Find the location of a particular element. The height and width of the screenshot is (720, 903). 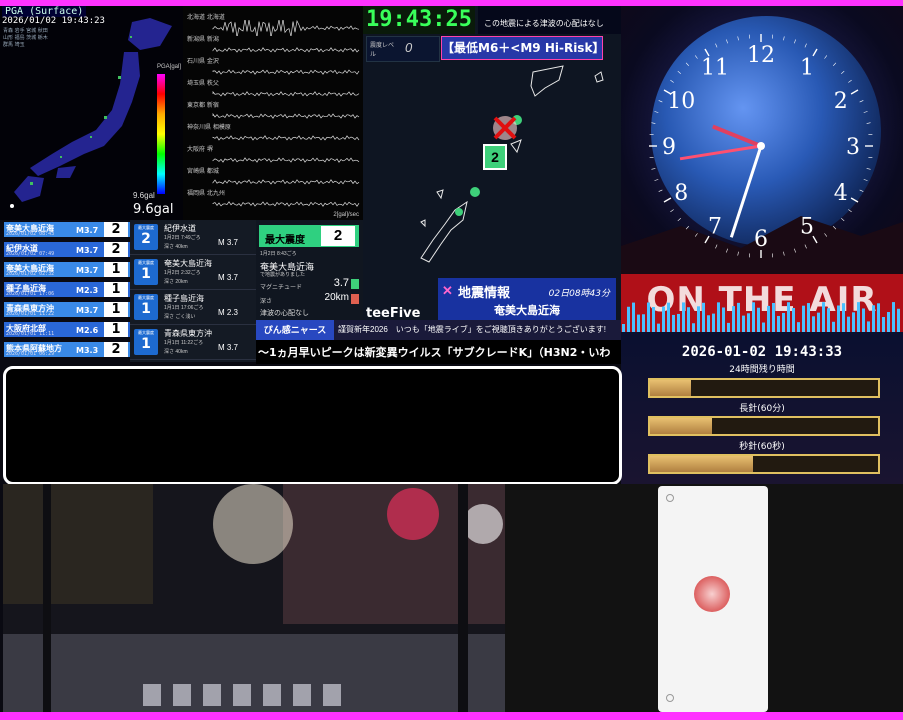

analog-clock-panel: 1 2 3 4 5 6 7 8 9 10 11 12 is located at coordinates (762, 140).